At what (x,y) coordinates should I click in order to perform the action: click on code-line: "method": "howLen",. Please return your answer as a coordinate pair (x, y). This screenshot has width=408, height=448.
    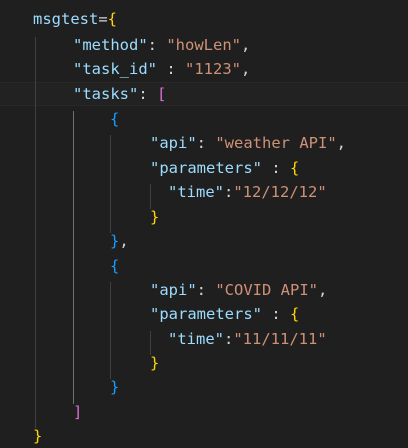
    Looking at the image, I should click on (204, 45).